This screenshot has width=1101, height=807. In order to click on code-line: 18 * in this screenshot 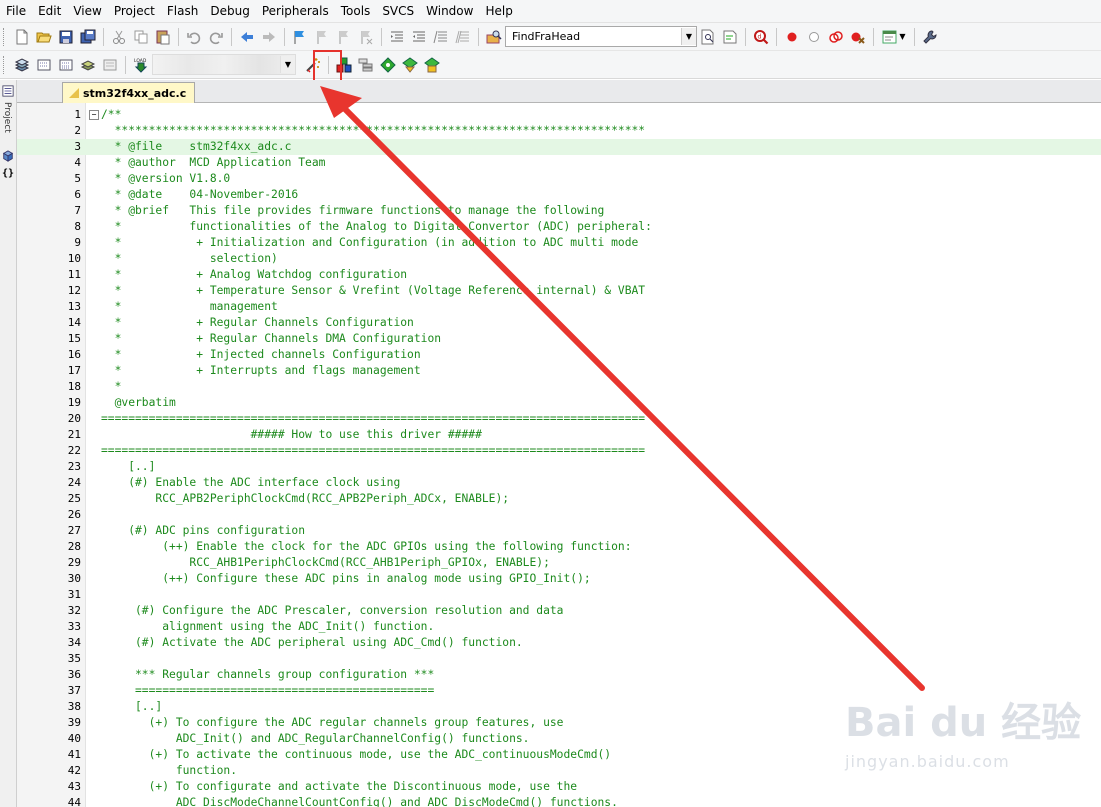, I will do `click(559, 387)`.